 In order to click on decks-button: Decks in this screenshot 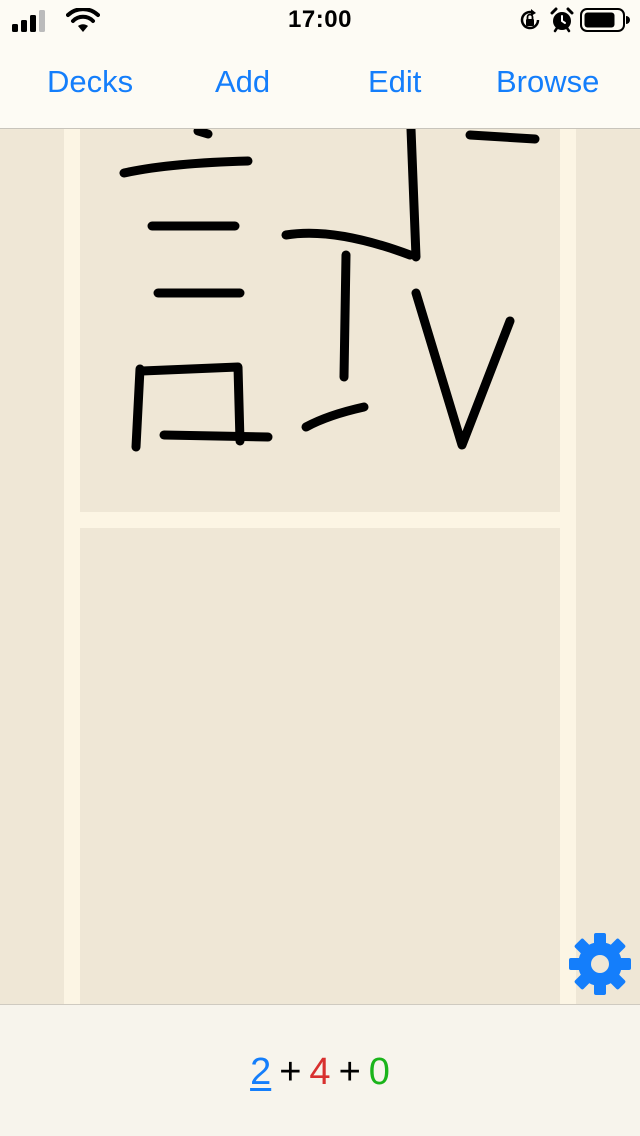, I will do `click(90, 82)`.